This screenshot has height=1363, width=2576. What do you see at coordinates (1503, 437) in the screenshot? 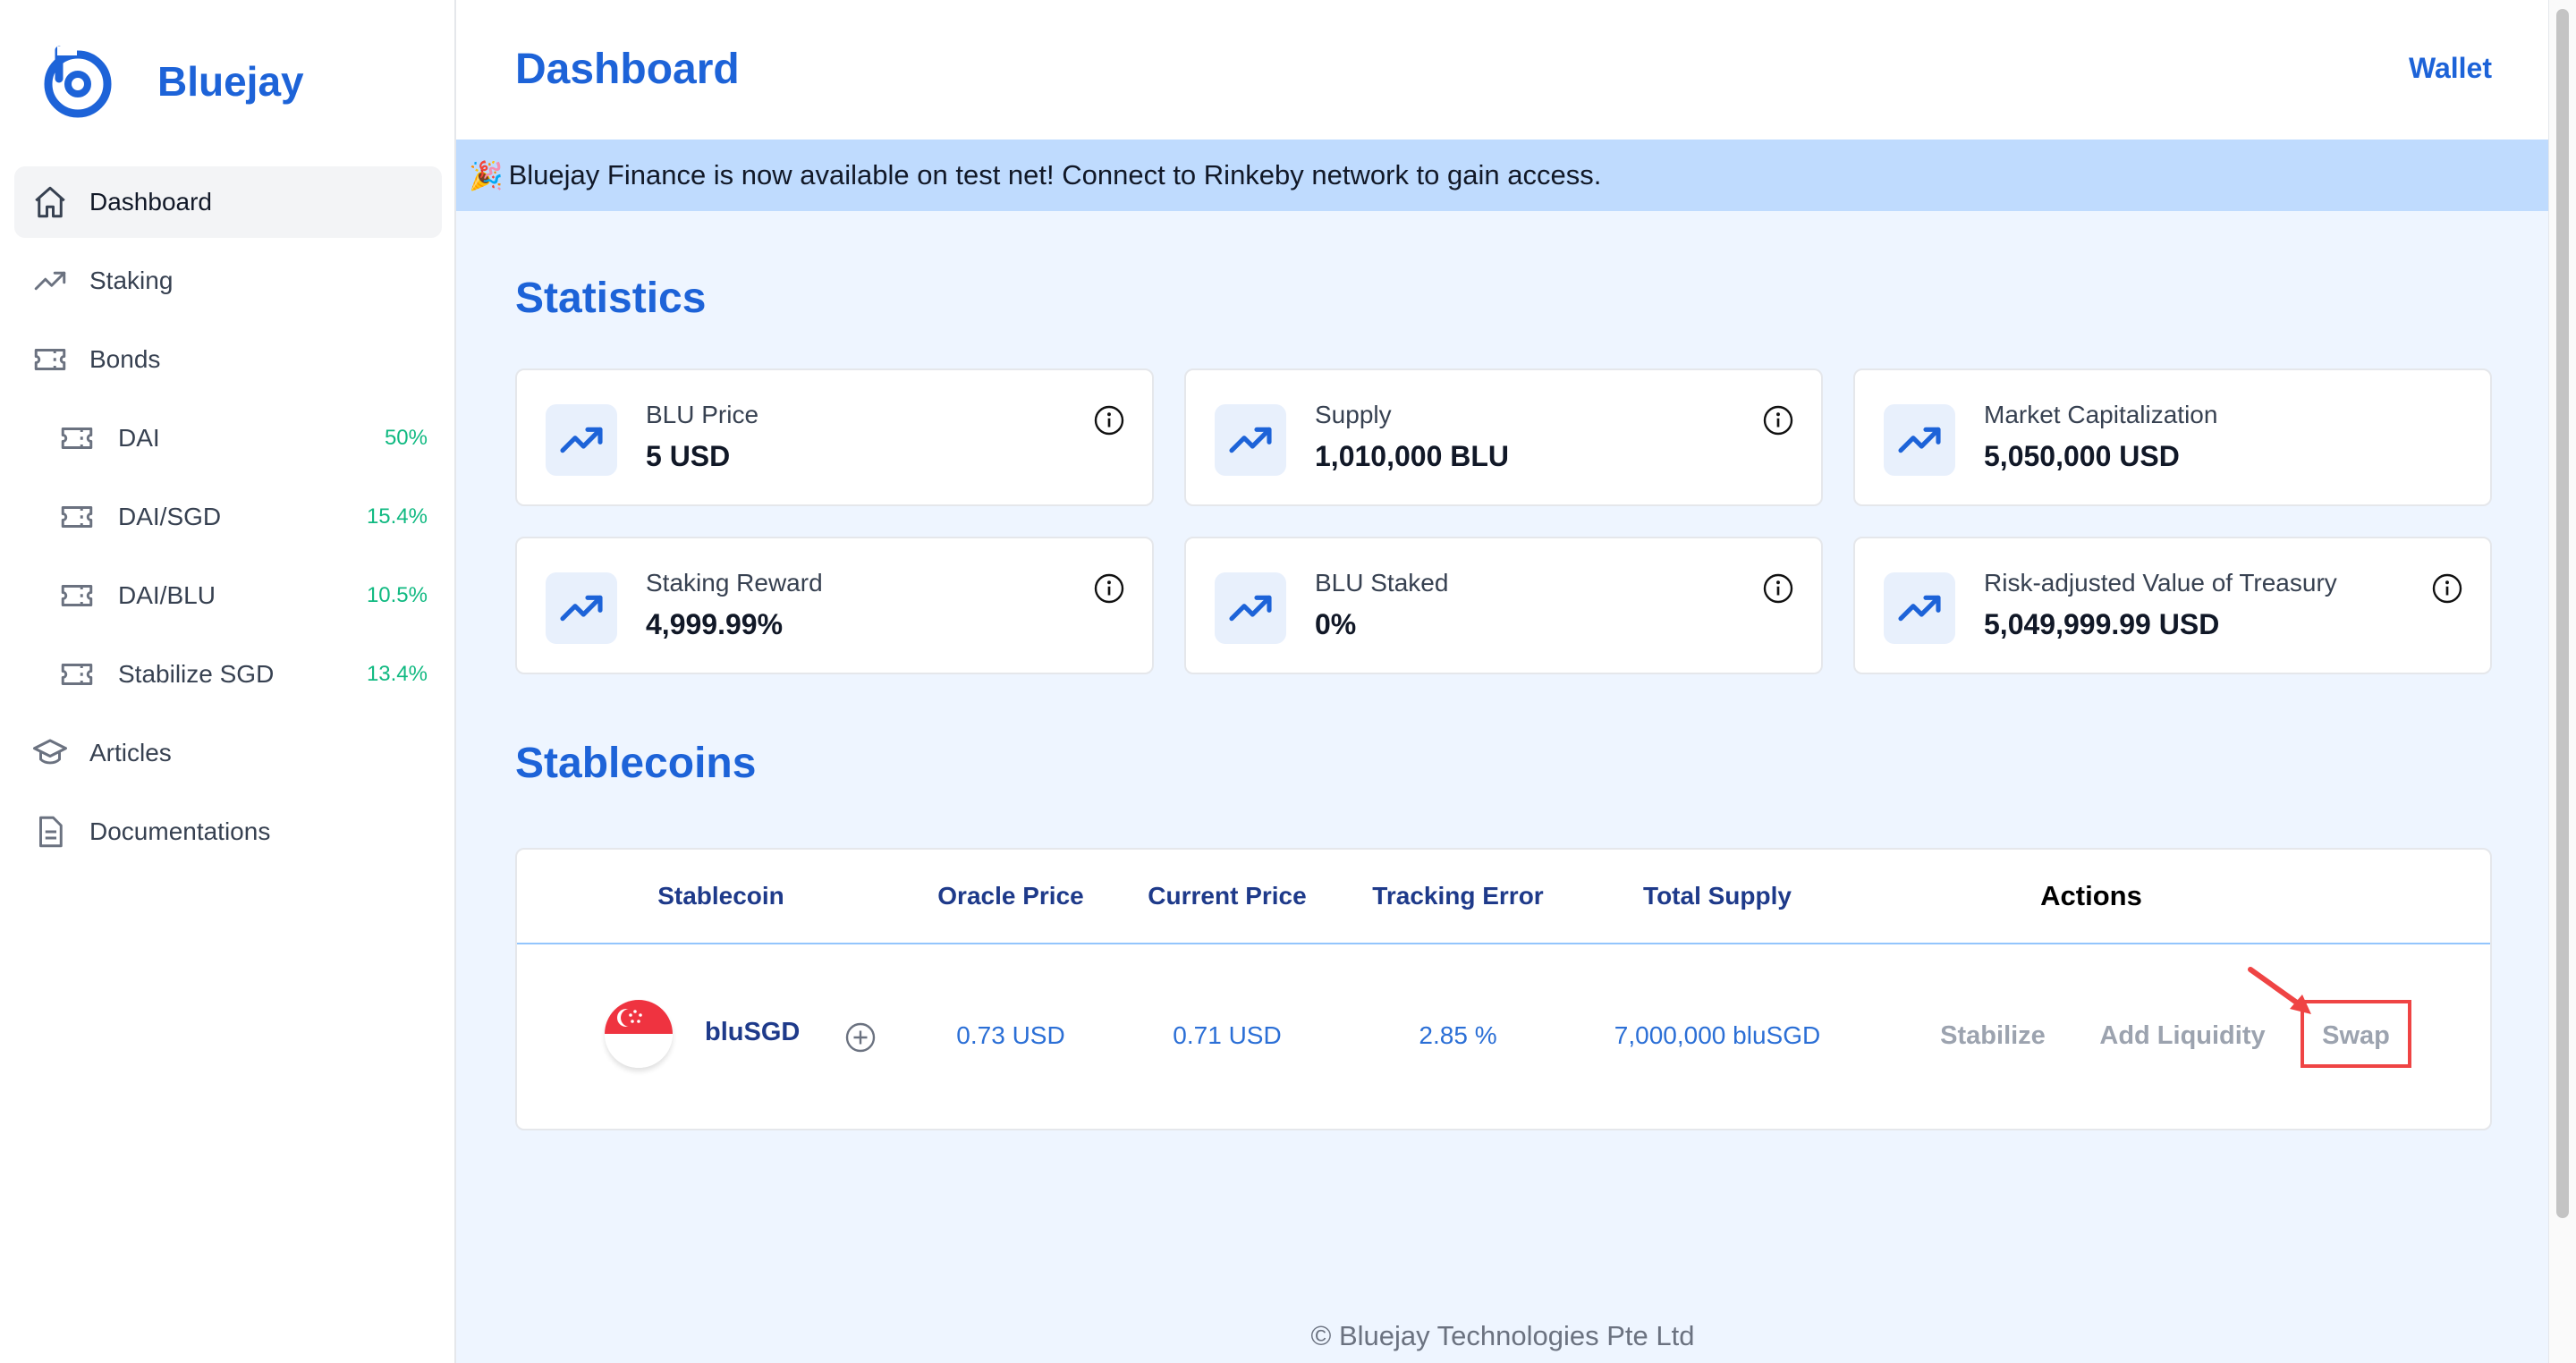
I see `stat-card-supply: Supply 1,010,000 BLU` at bounding box center [1503, 437].